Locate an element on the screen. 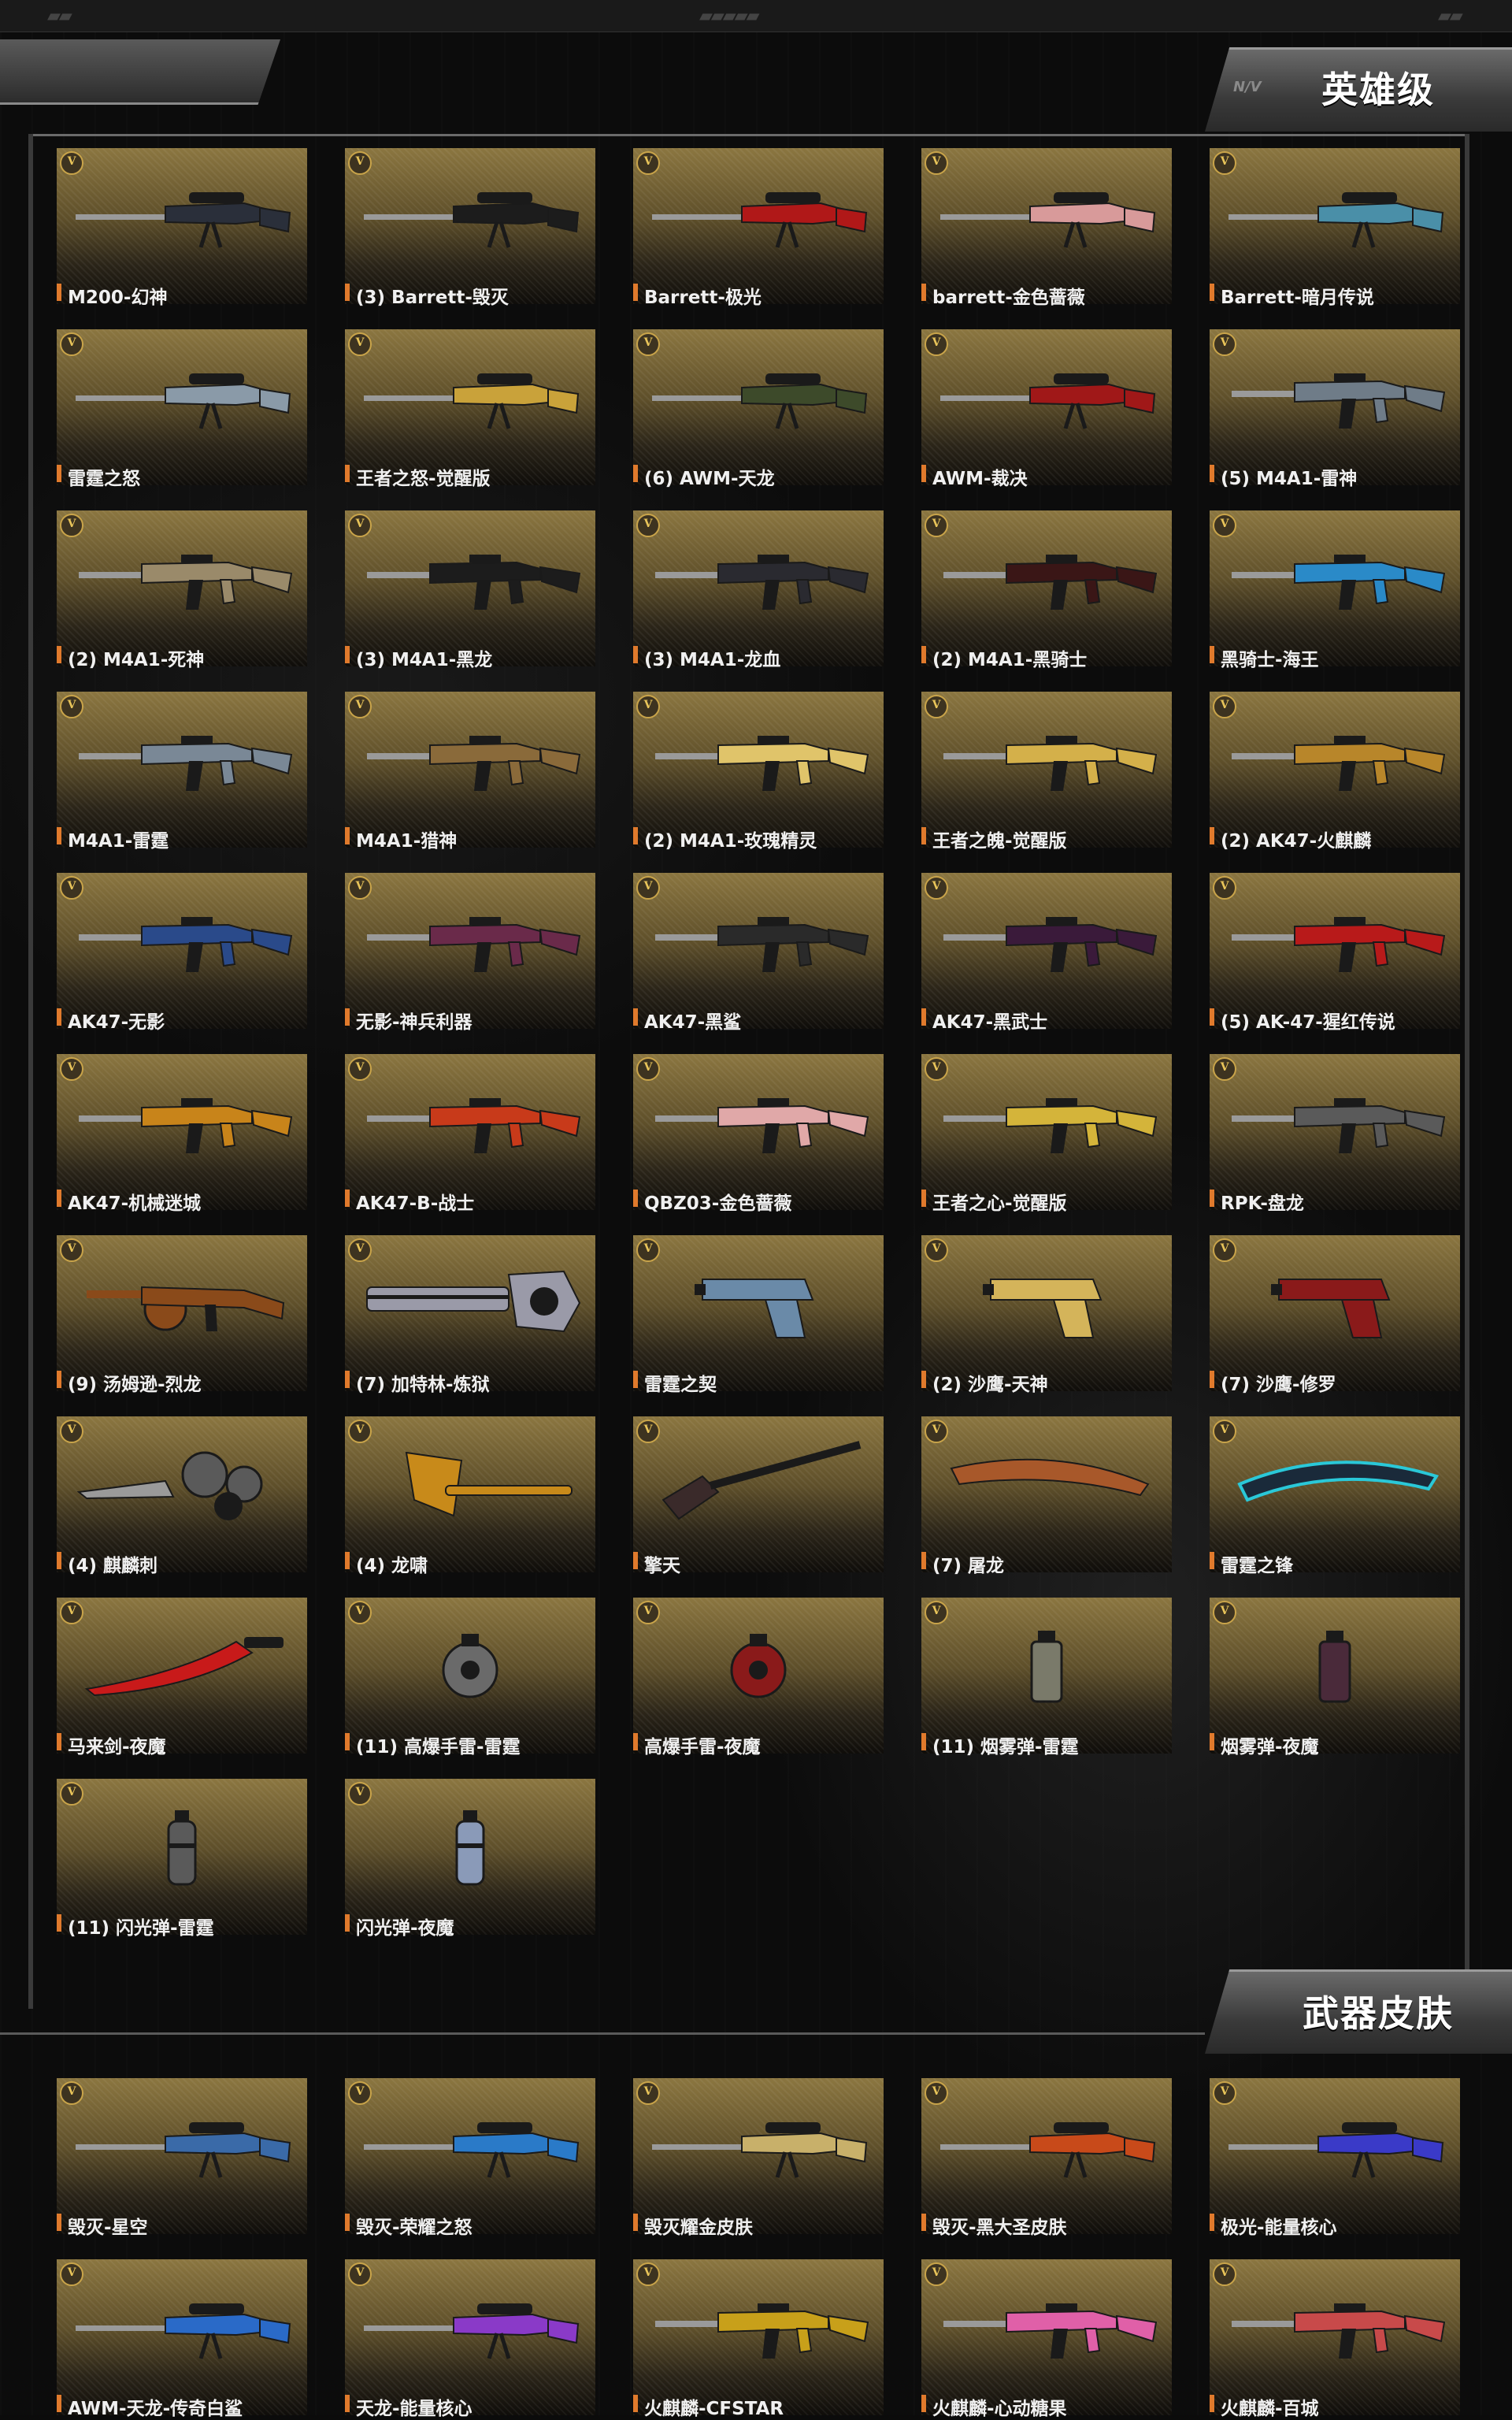 The width and height of the screenshot is (1512, 2420). weapon-card: V 无影-神兵利器 is located at coordinates (470, 953).